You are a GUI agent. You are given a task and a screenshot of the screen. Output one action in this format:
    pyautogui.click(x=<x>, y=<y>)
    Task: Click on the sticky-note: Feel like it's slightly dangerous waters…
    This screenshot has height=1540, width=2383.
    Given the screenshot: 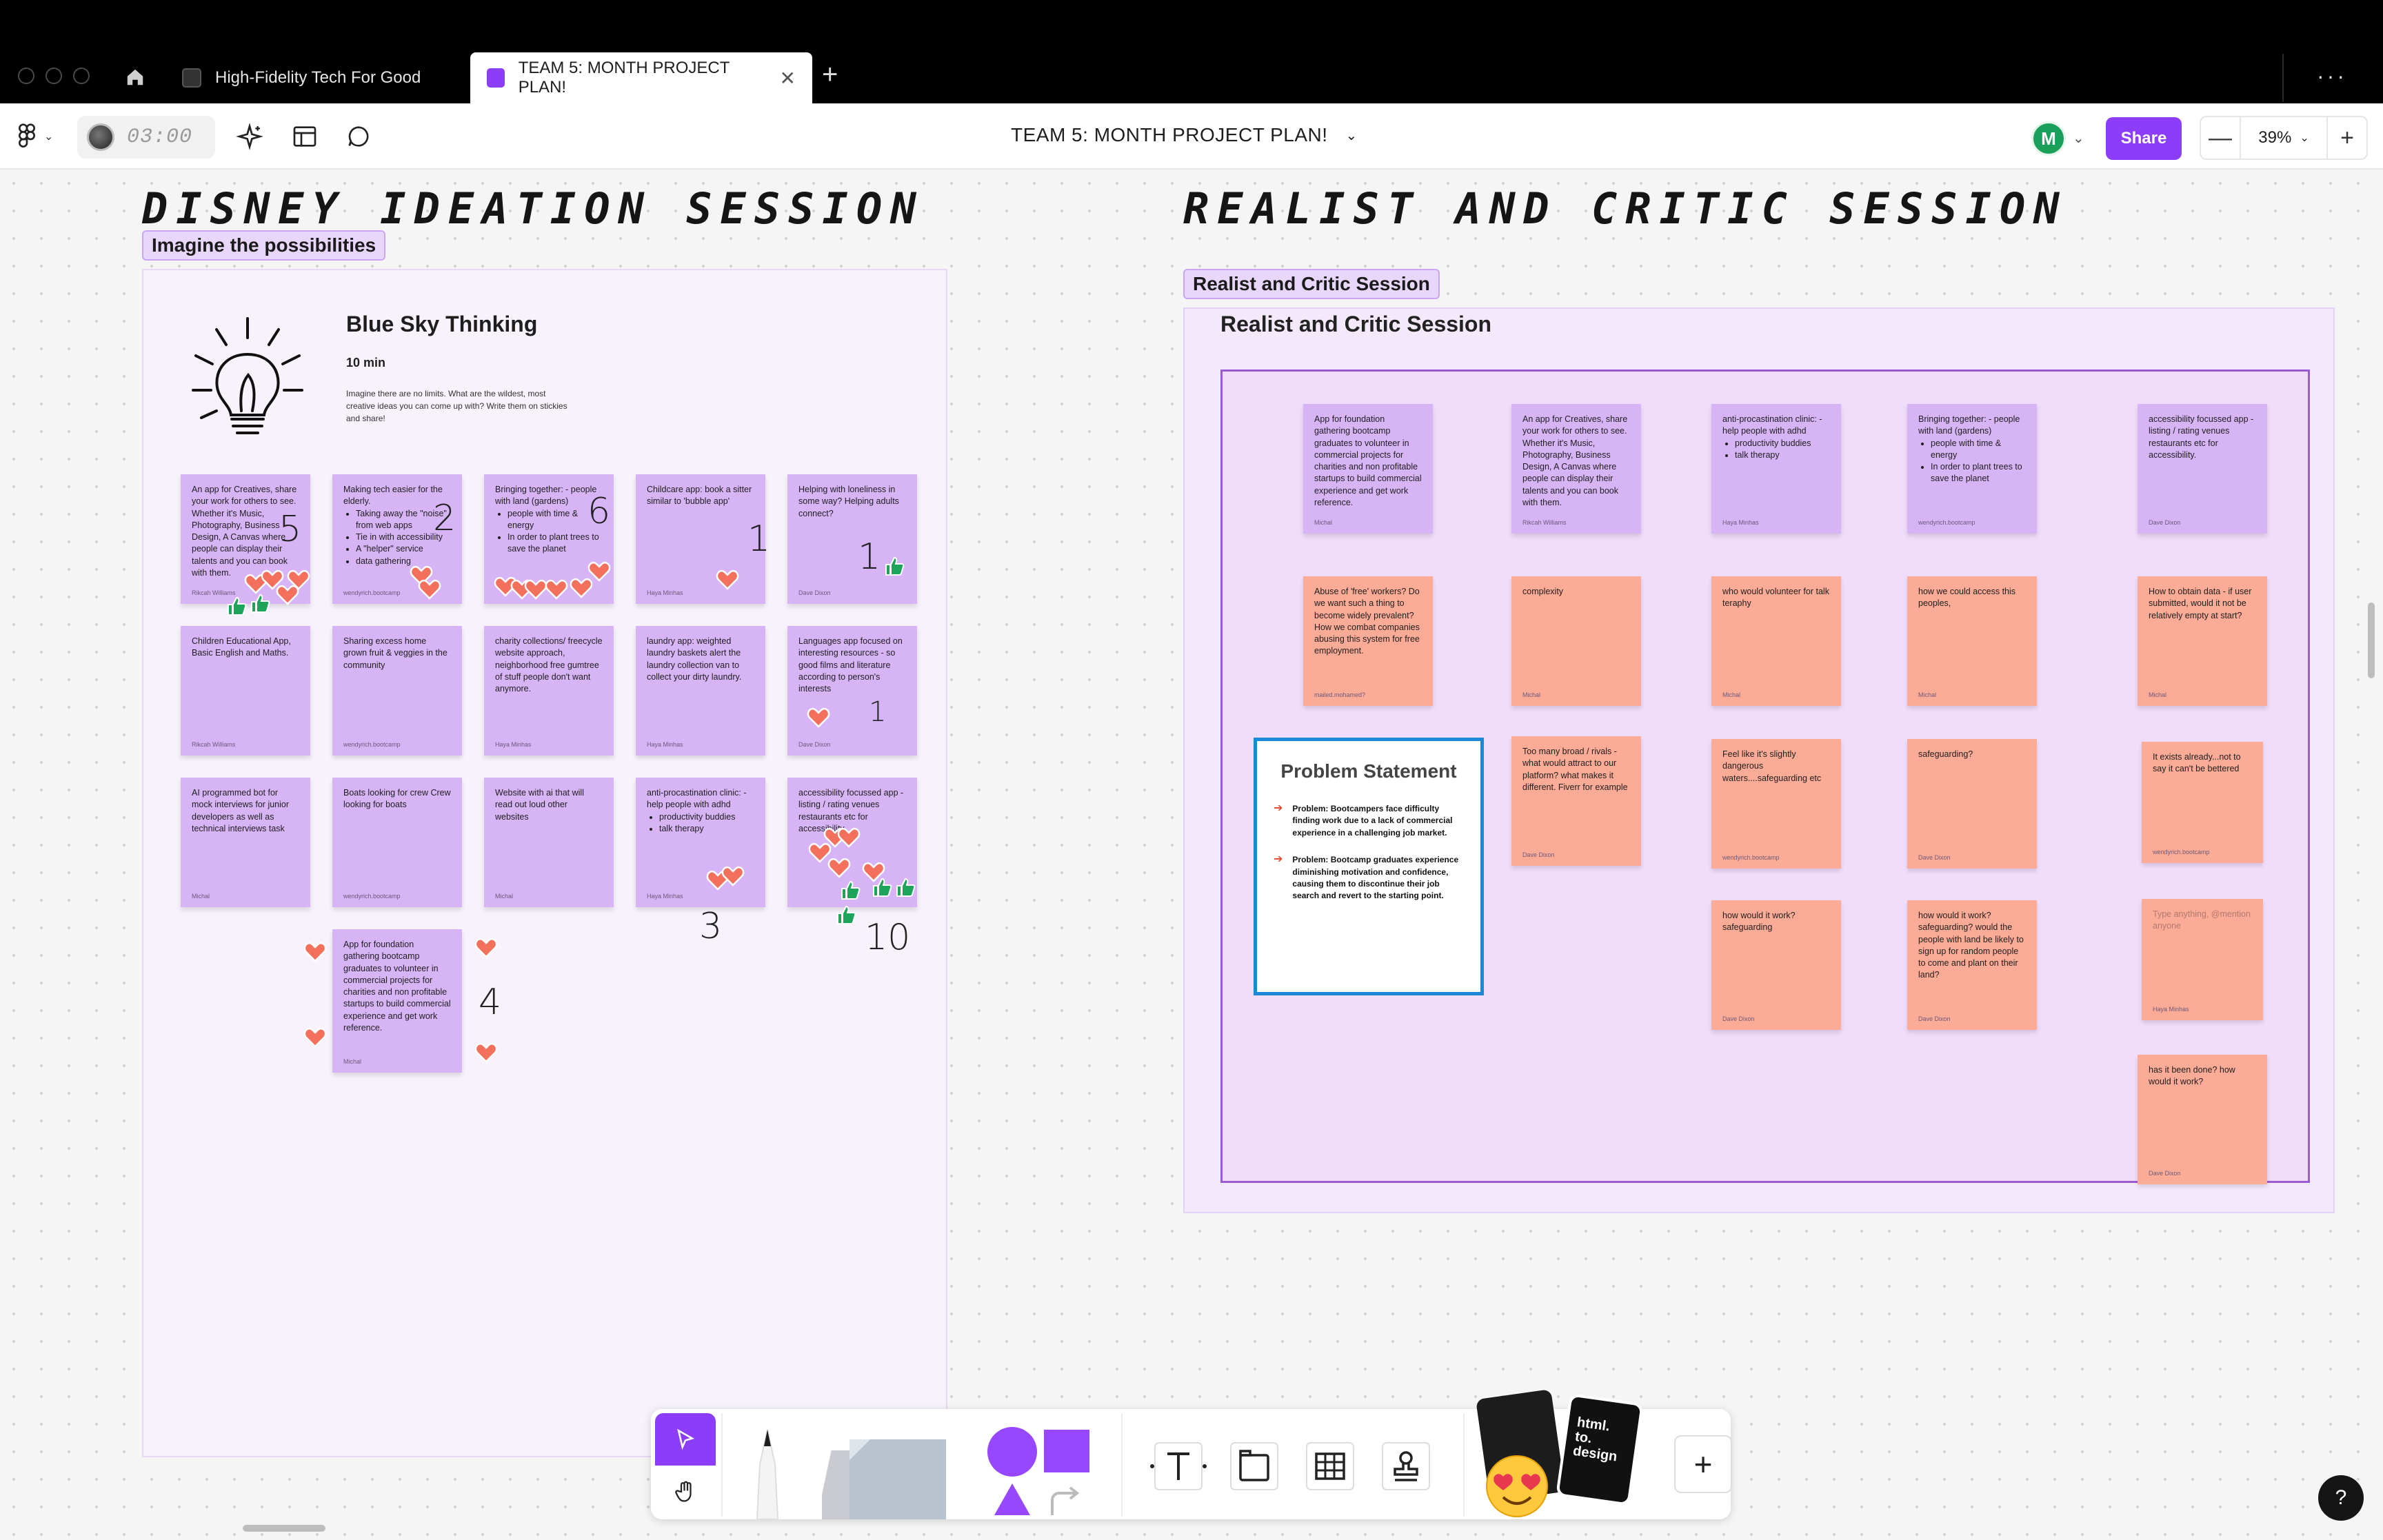 What is the action you would take?
    pyautogui.click(x=1776, y=804)
    